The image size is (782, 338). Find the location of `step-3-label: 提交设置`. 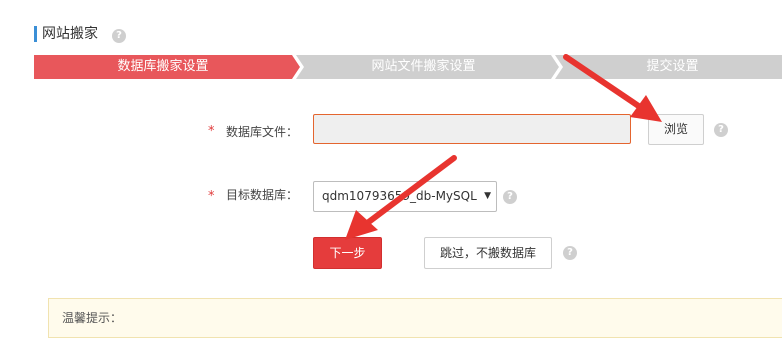

step-3-label: 提交设置 is located at coordinates (672, 67).